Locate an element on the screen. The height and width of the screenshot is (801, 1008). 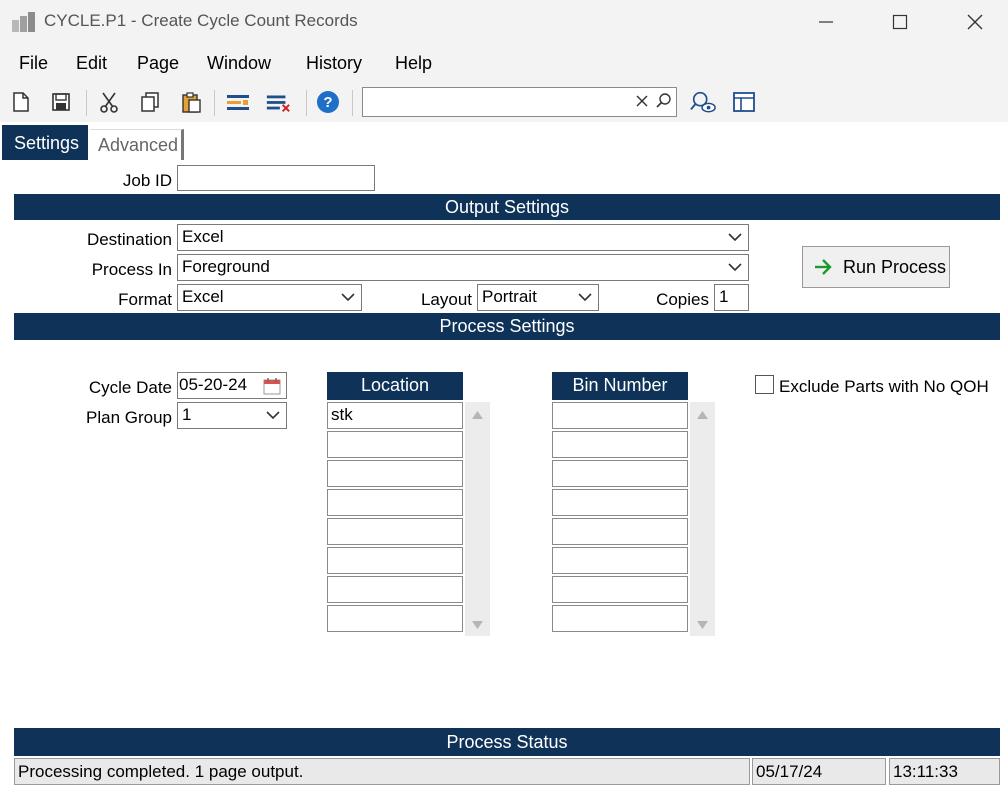
search-input is located at coordinates (519, 102).